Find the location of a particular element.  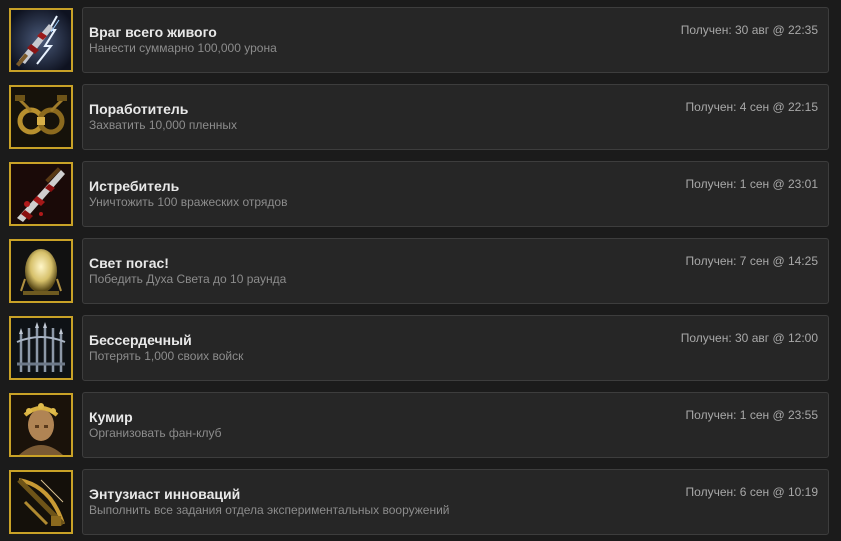

iron-fence-icon is located at coordinates (41, 348).